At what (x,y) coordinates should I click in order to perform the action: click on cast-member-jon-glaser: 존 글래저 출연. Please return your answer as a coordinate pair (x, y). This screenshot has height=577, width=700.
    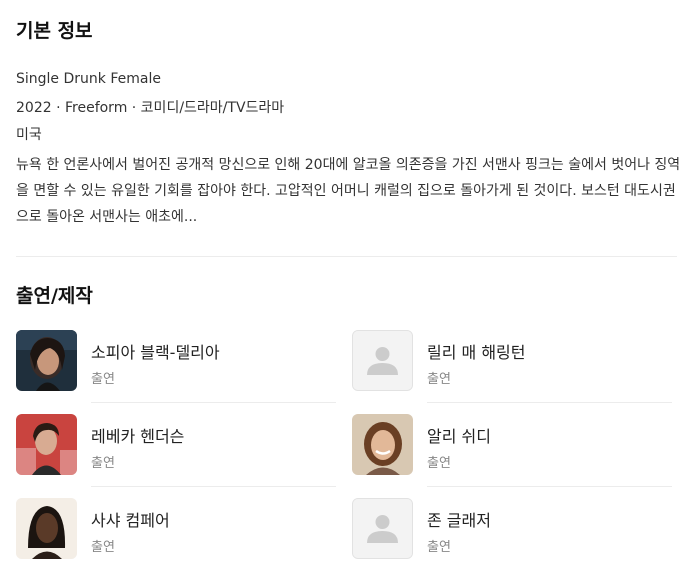
    Looking at the image, I should click on (512, 530).